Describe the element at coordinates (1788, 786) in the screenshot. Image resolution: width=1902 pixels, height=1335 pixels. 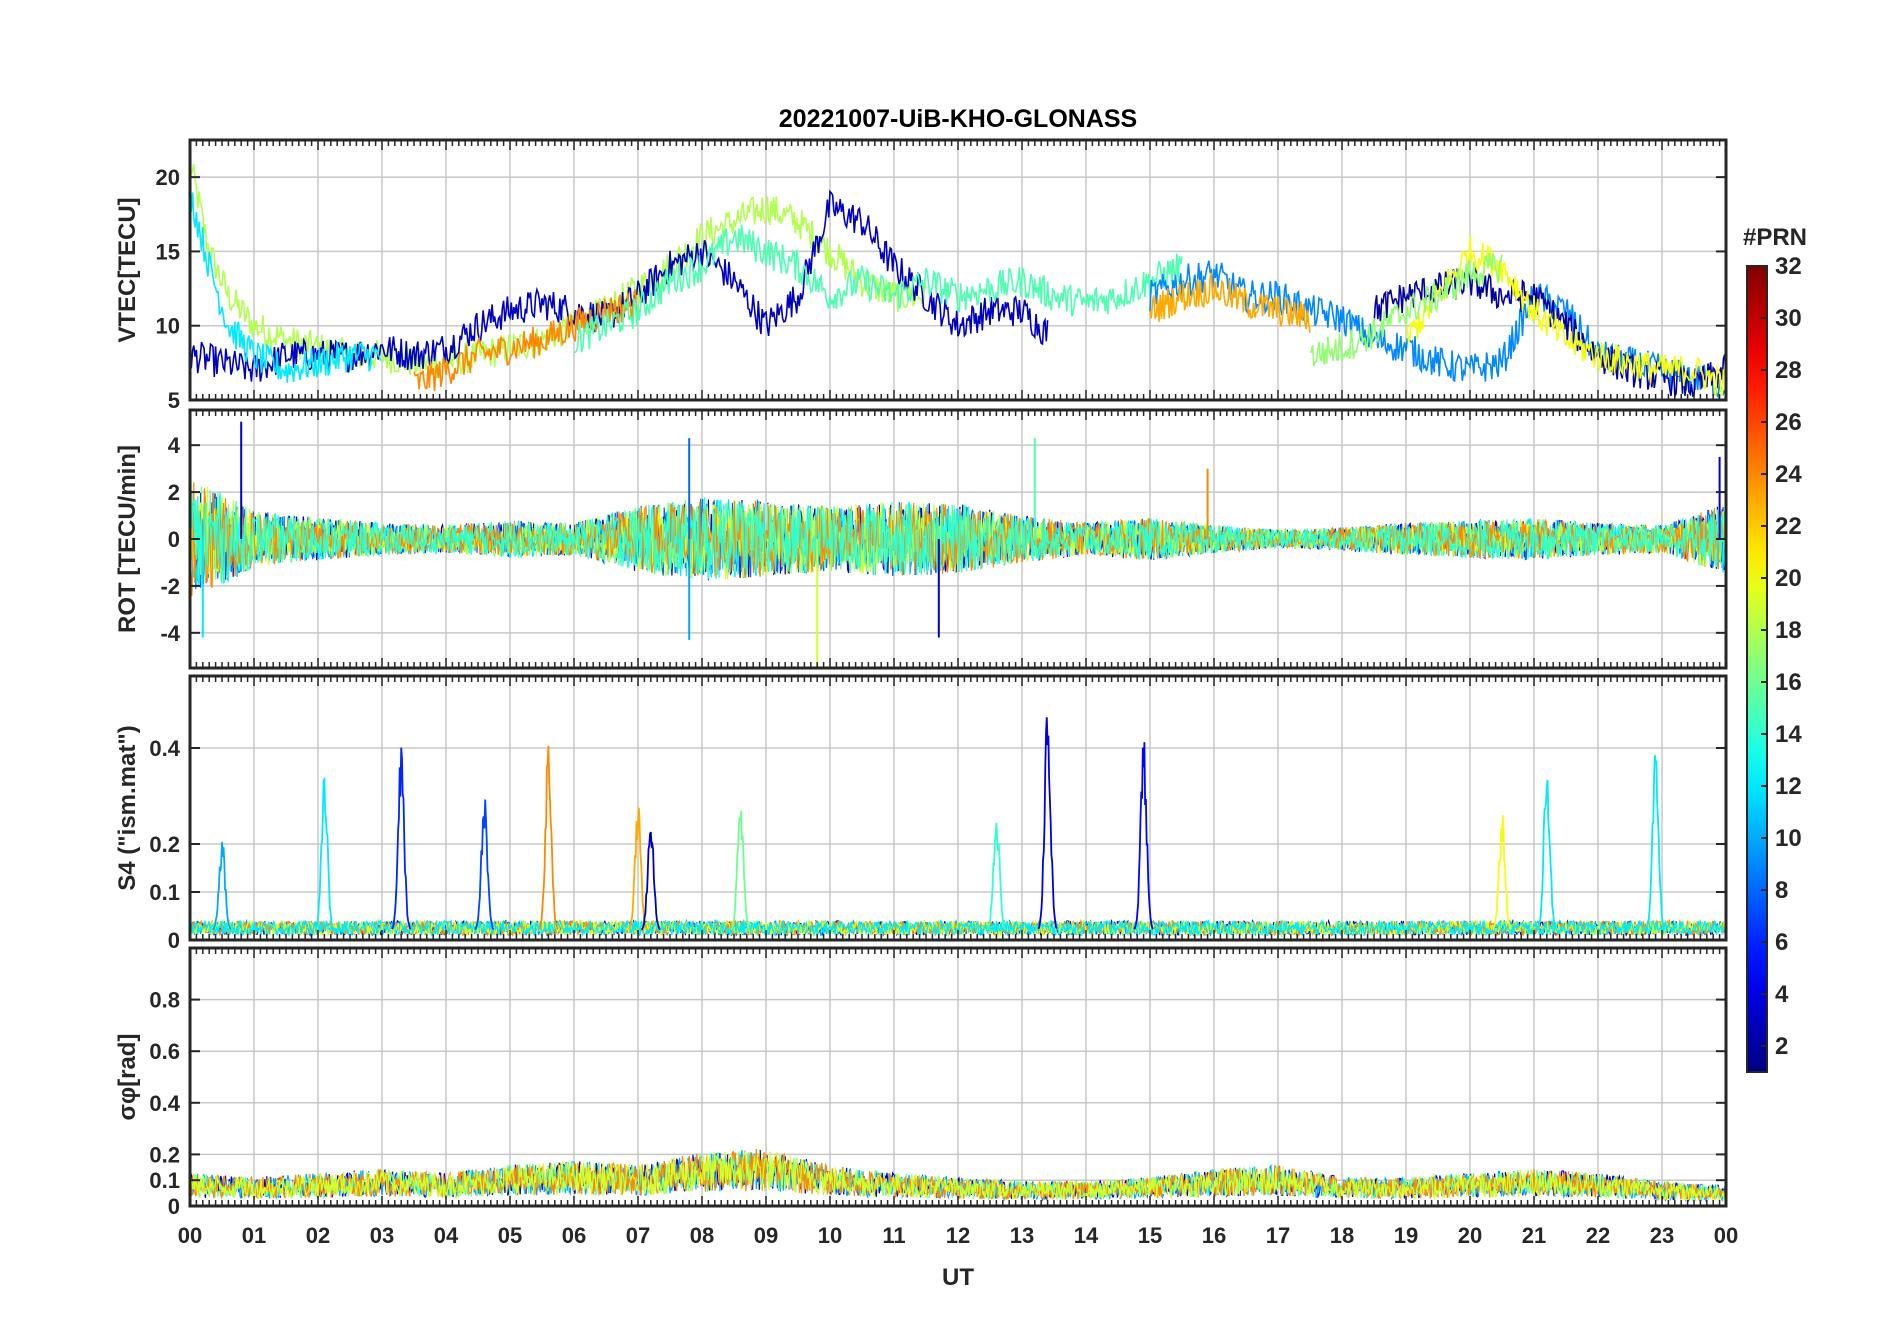
I see `colorbar-tick-label: 12` at that location.